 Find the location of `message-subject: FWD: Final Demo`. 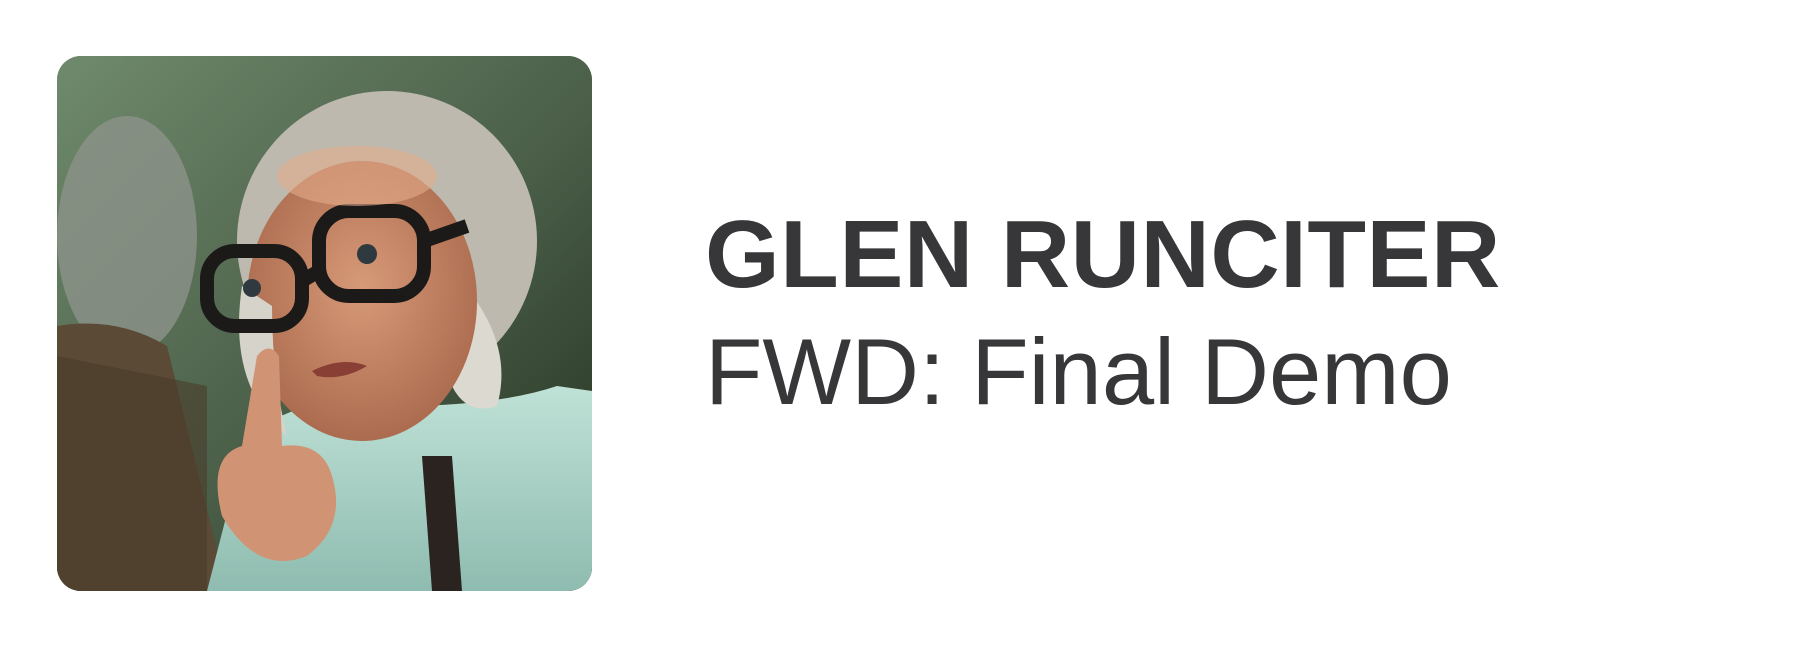

message-subject: FWD: Final Demo is located at coordinates (1078, 371).